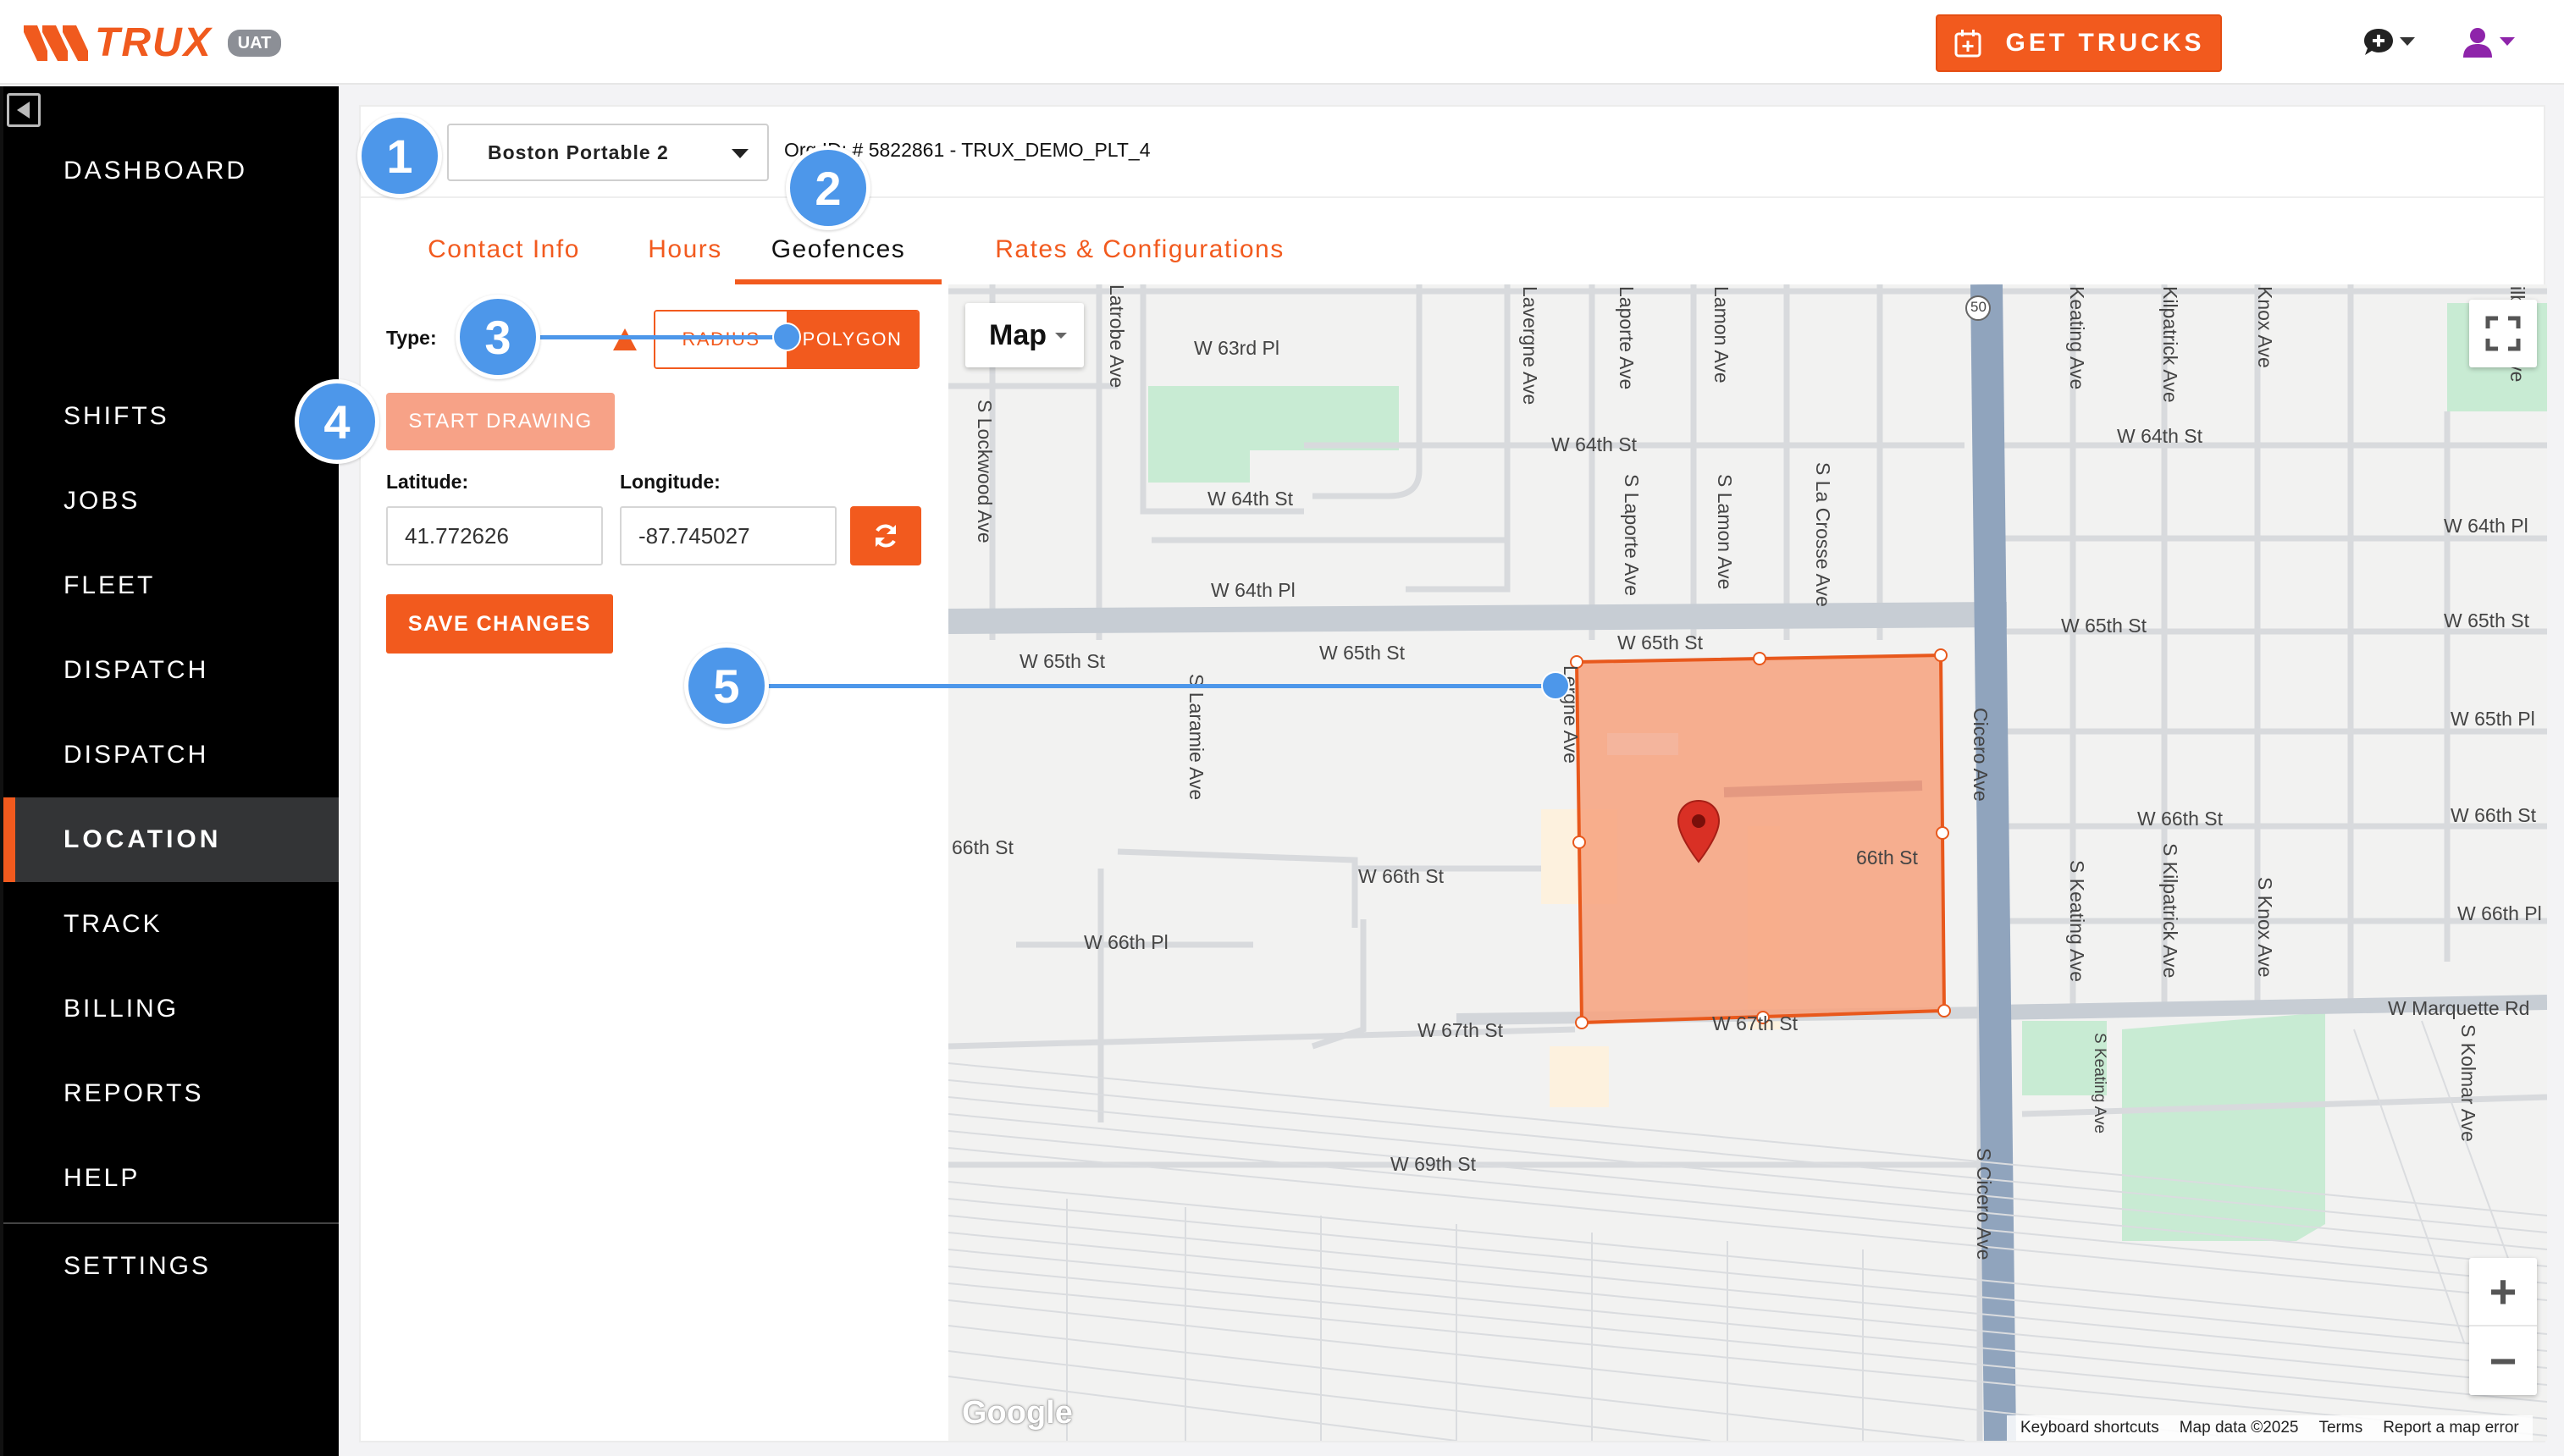 The image size is (2564, 1456). I want to click on chat-menu, so click(2392, 42).